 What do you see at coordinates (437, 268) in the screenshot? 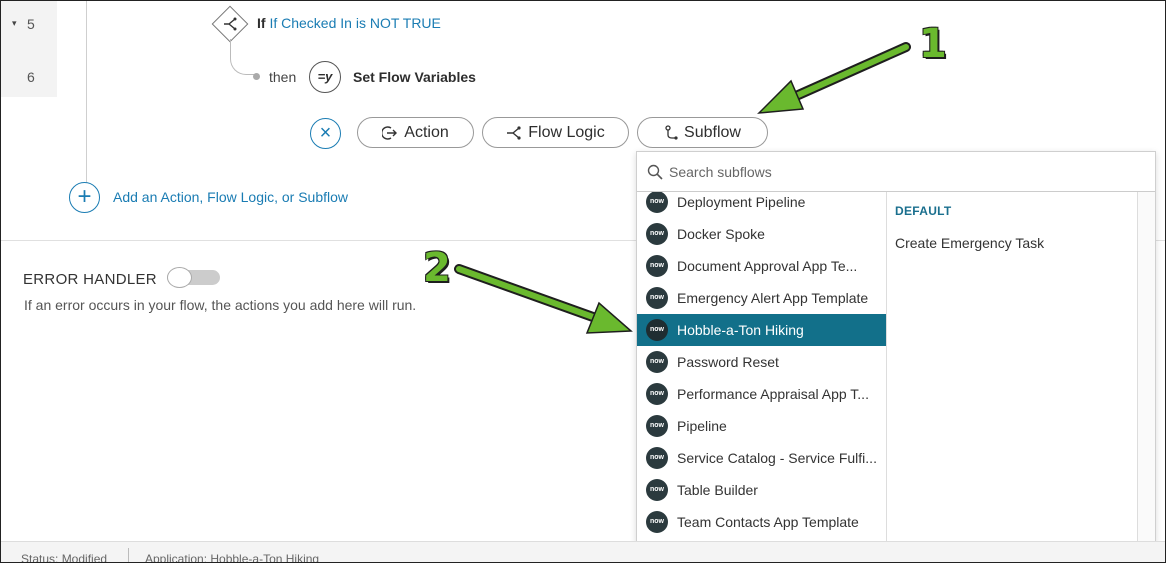
I see `callout-number-2: 2` at bounding box center [437, 268].